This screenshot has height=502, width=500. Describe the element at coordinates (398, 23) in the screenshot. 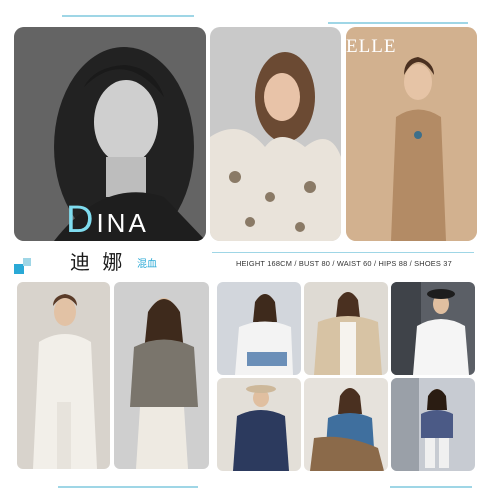

I see `top-right-accent-line` at that location.